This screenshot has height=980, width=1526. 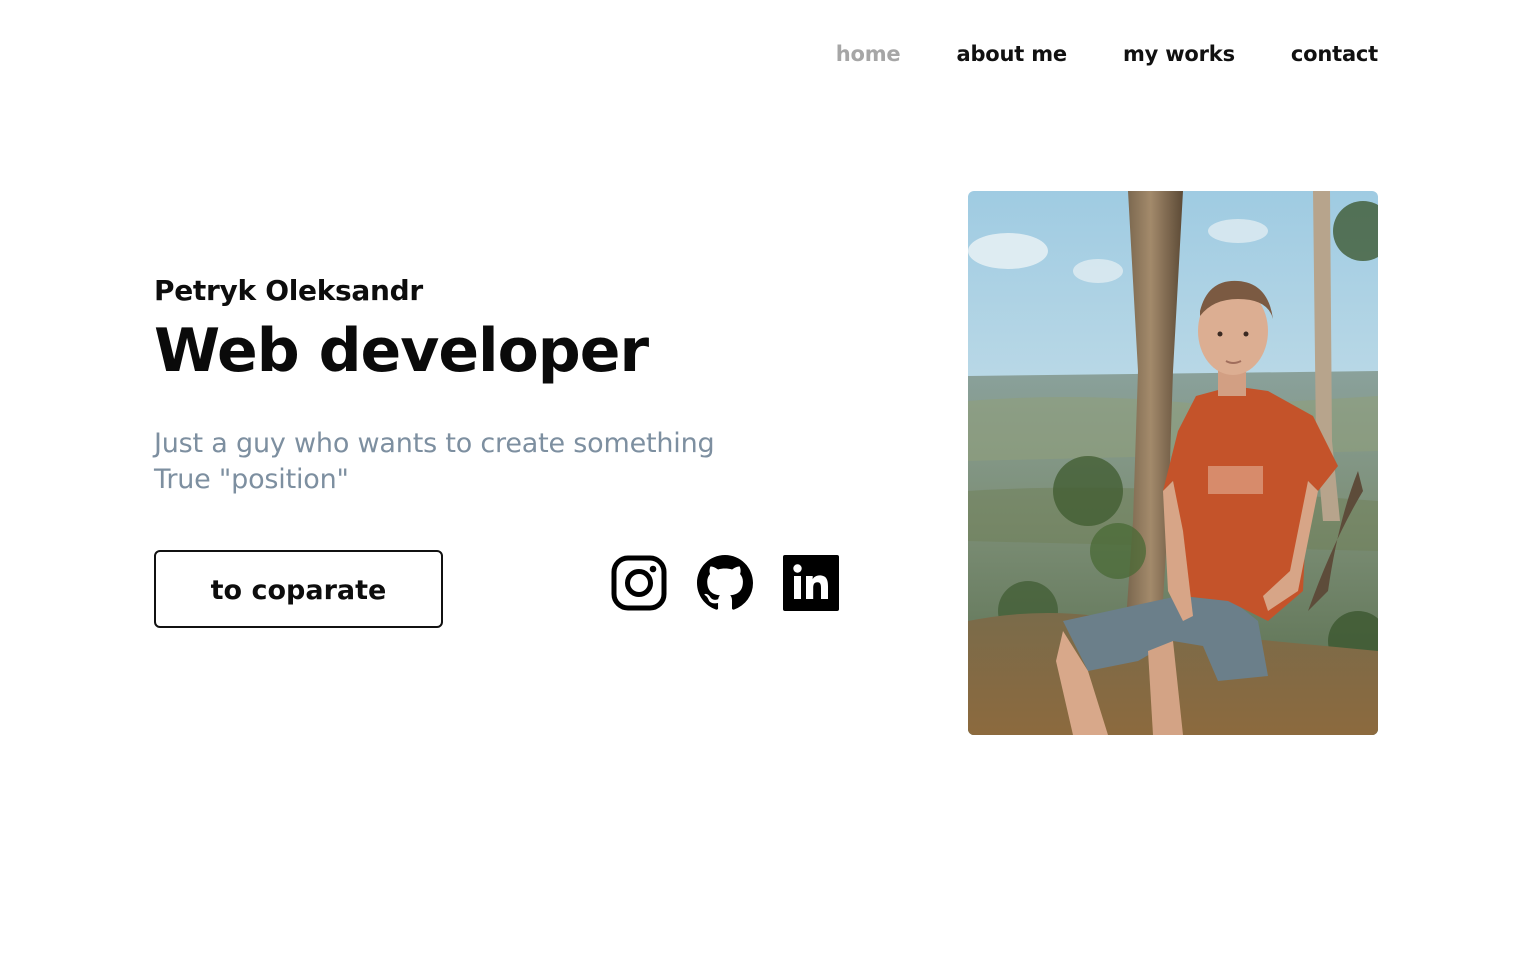 I want to click on nav-my-works: my works, so click(x=1179, y=54).